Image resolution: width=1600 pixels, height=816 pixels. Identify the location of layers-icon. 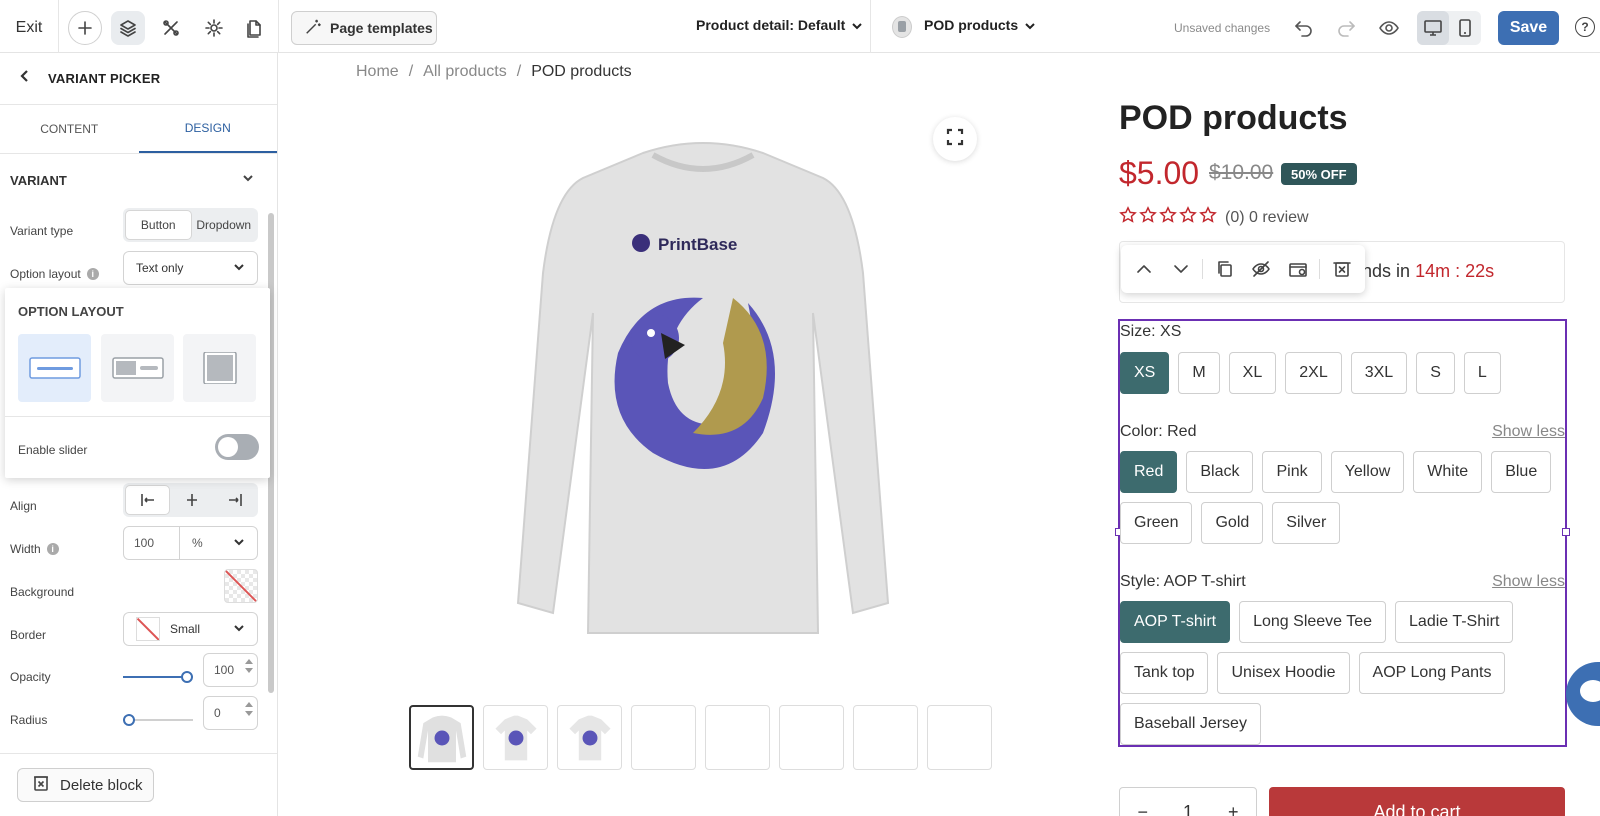
(128, 28).